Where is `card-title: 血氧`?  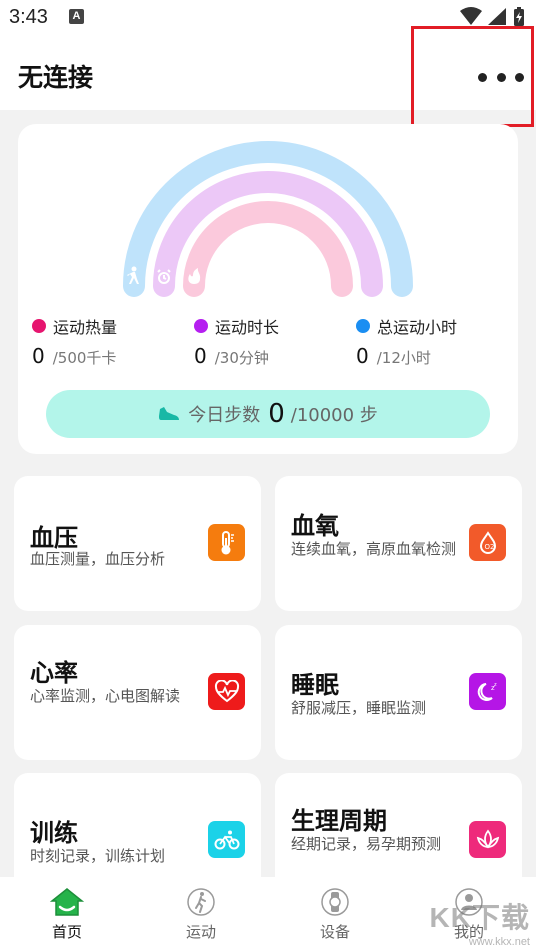 card-title: 血氧 is located at coordinates (315, 526).